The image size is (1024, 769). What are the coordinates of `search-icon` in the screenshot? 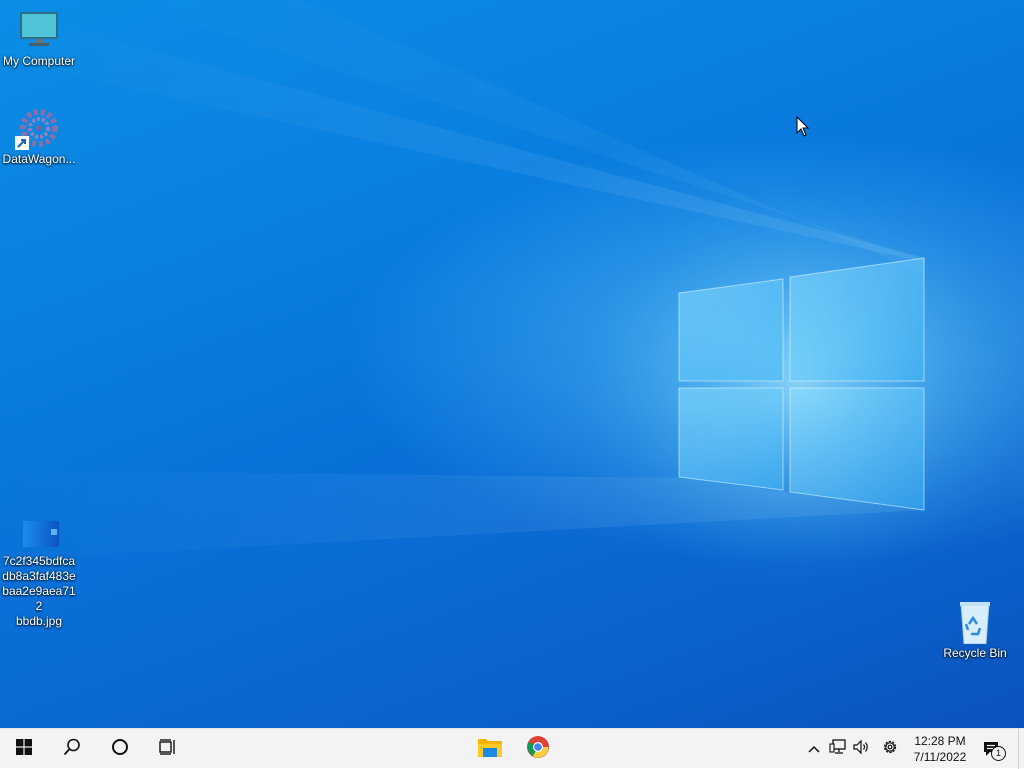 It's located at (72, 749).